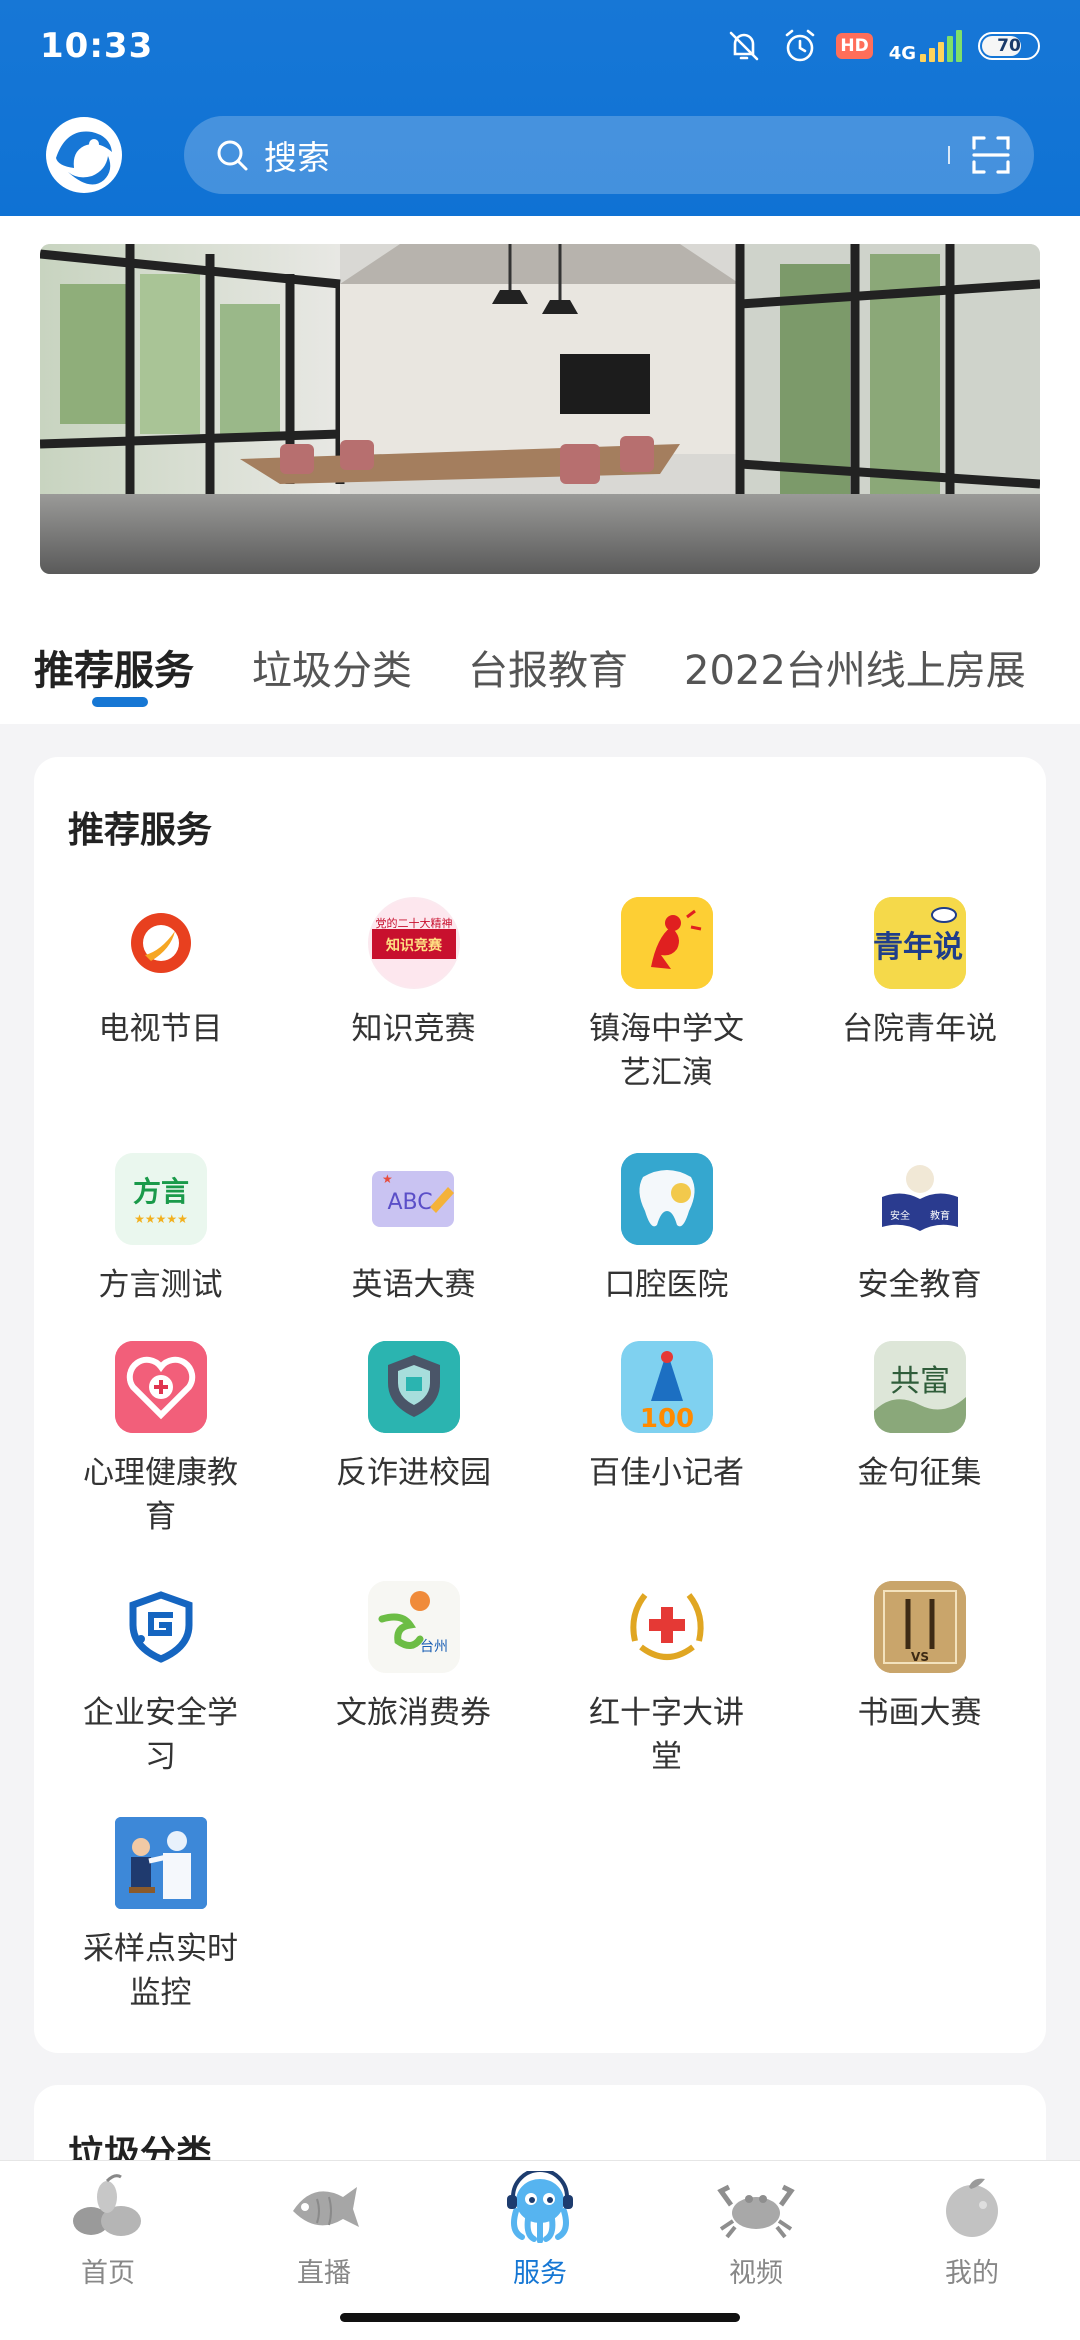 The height and width of the screenshot is (2340, 1080). What do you see at coordinates (413, 923) in the screenshot?
I see `badge-top-text: 党的二十大精神` at bounding box center [413, 923].